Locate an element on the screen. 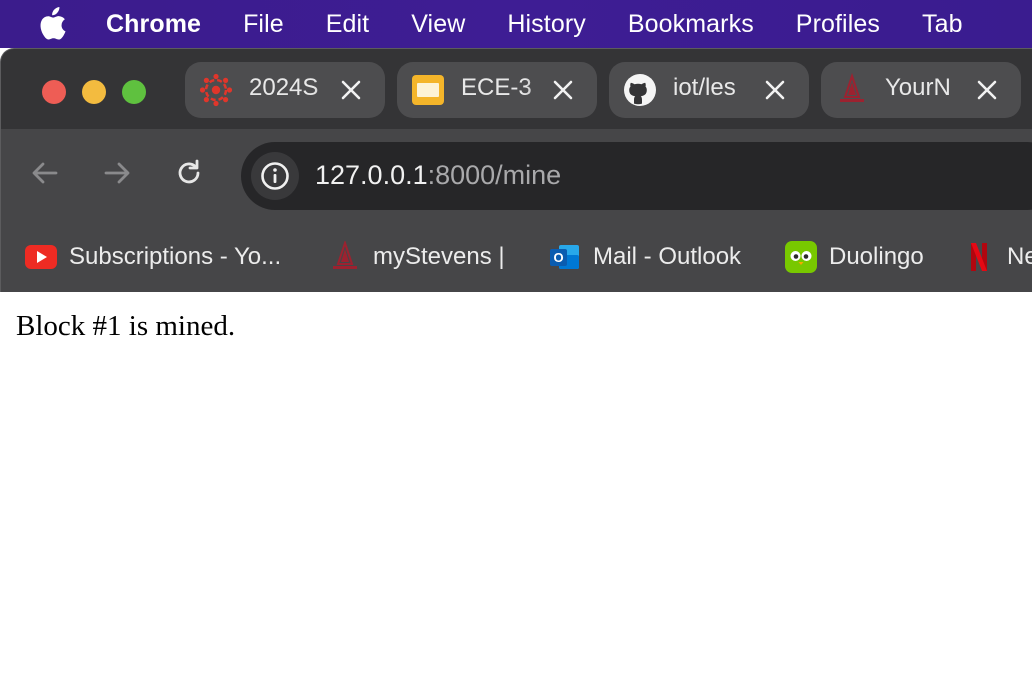 The image size is (1032, 694). tab-github: iot/les is located at coordinates (709, 90).